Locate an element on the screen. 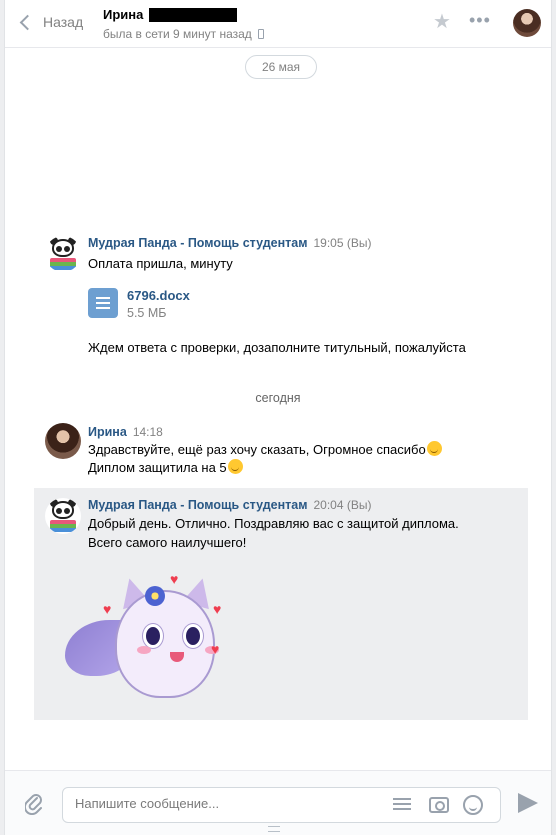 The image size is (556, 835). message-input is located at coordinates (225, 803).